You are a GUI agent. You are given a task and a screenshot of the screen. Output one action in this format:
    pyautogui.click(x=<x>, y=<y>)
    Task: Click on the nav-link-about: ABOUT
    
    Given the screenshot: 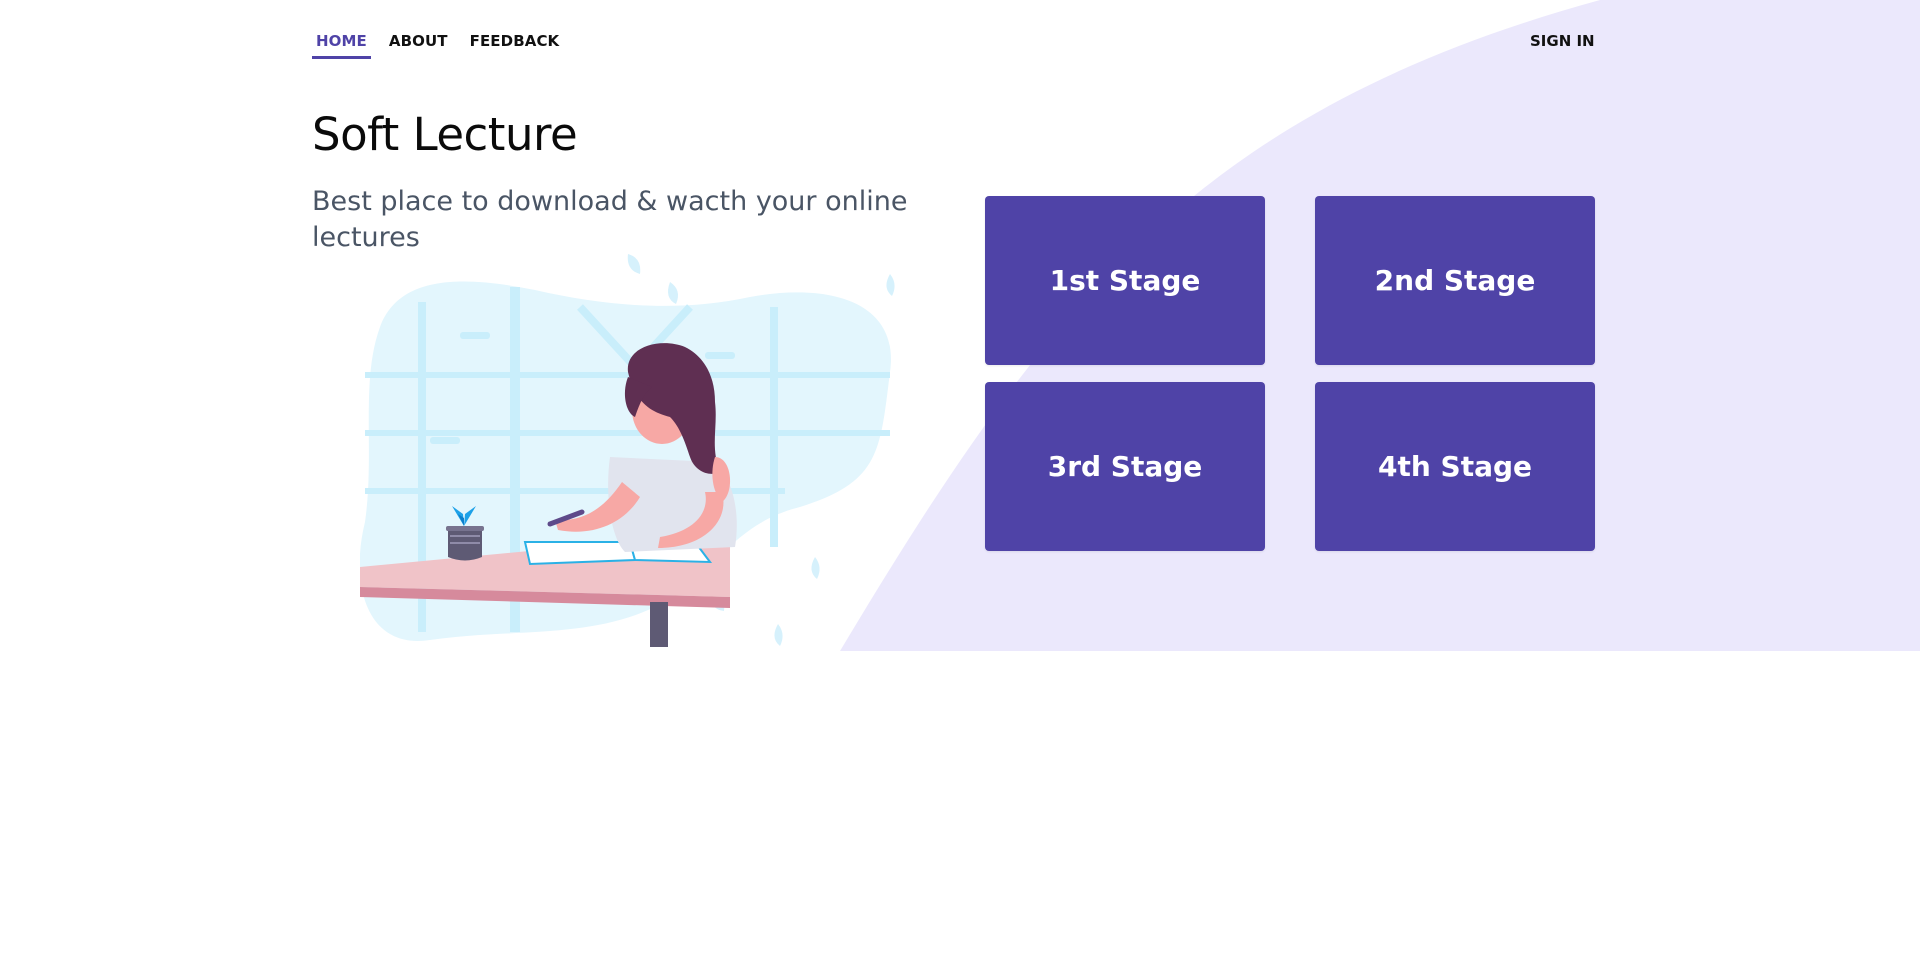 What is the action you would take?
    pyautogui.click(x=418, y=43)
    